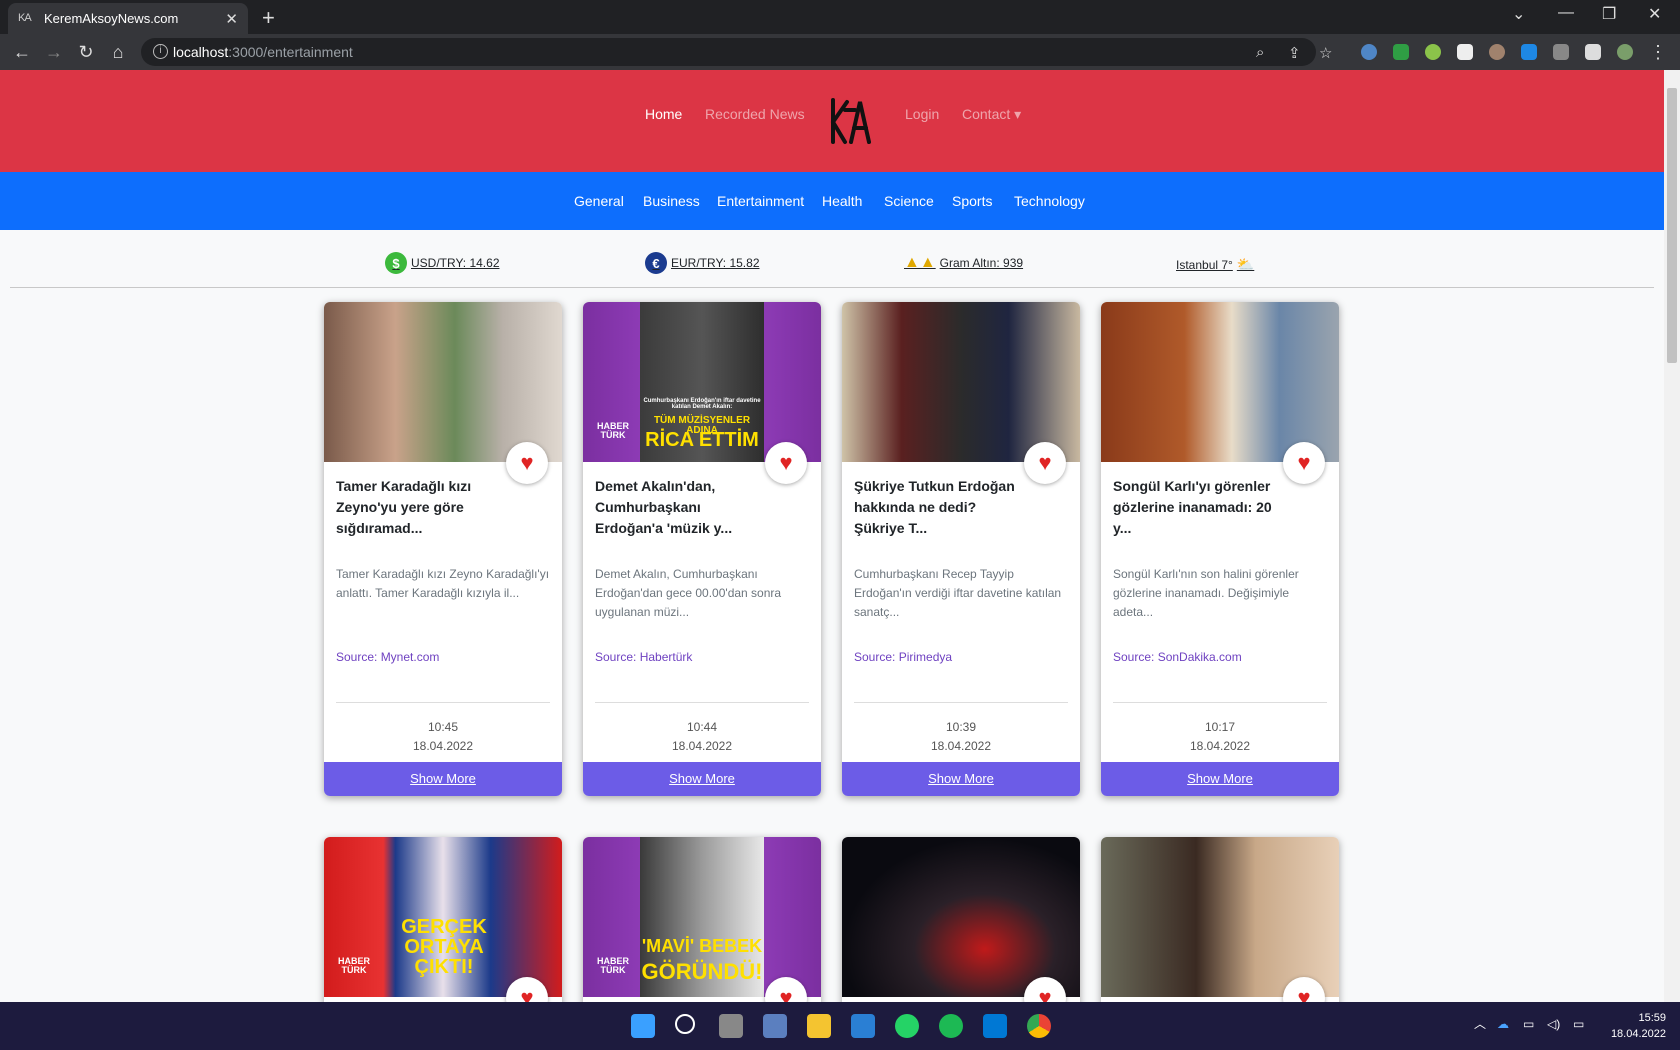 The width and height of the screenshot is (1680, 1050). What do you see at coordinates (995, 1026) in the screenshot?
I see `vscode-icon` at bounding box center [995, 1026].